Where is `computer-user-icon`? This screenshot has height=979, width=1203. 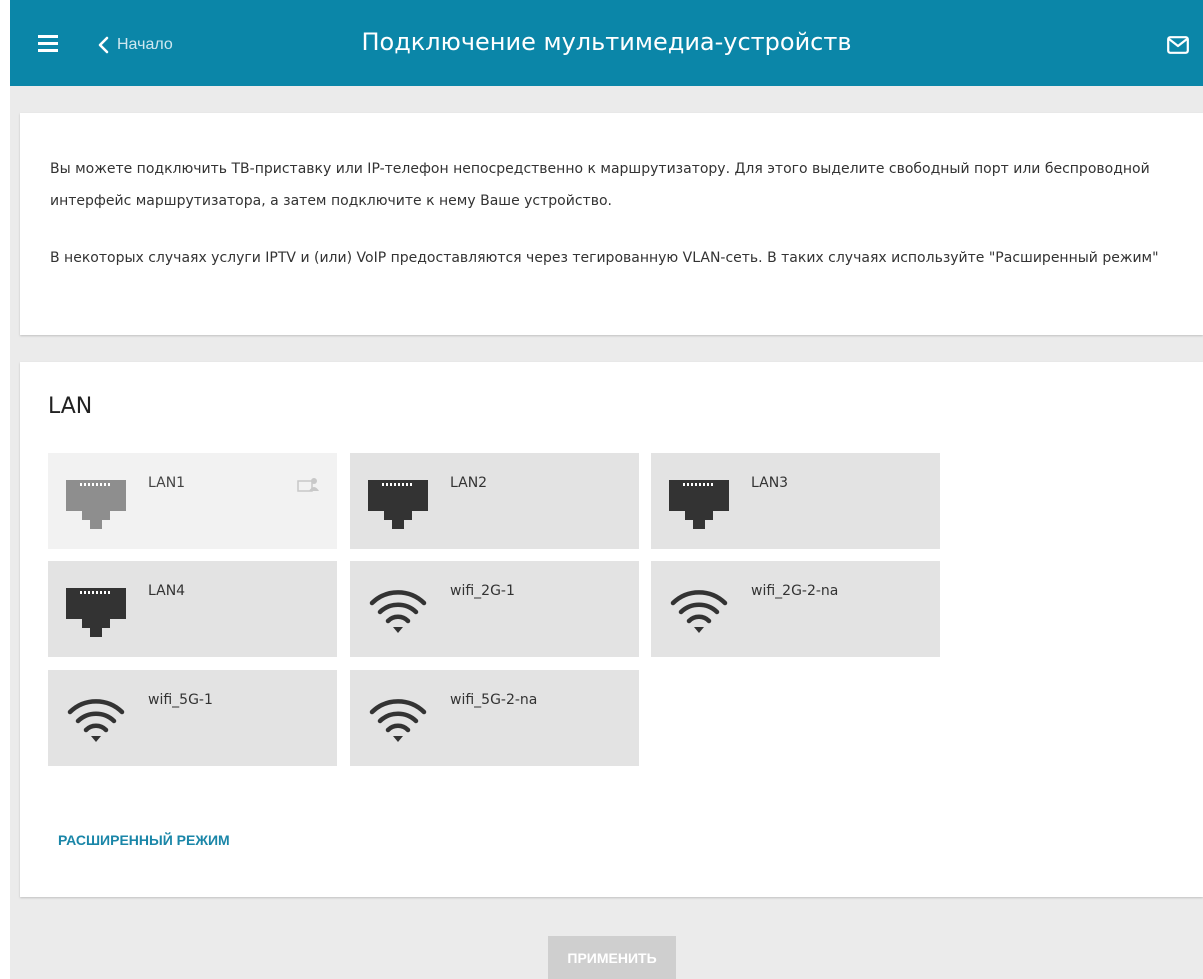 computer-user-icon is located at coordinates (308, 487).